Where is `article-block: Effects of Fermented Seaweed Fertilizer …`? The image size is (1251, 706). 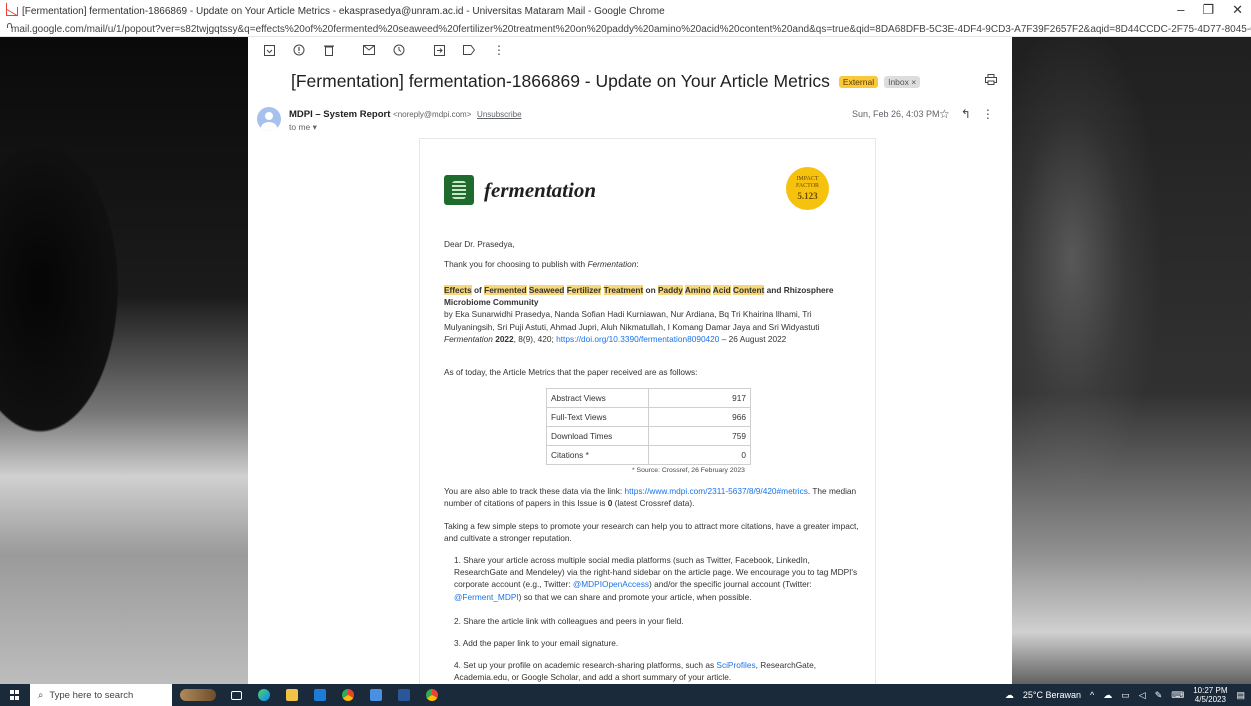 article-block: Effects of Fermented Seaweed Fertilizer … is located at coordinates (651, 314).